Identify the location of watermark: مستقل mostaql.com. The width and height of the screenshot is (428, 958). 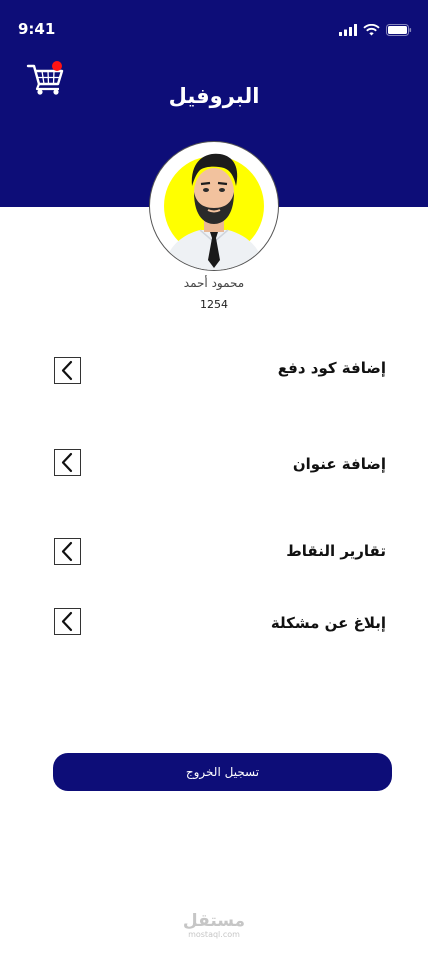
(214, 925).